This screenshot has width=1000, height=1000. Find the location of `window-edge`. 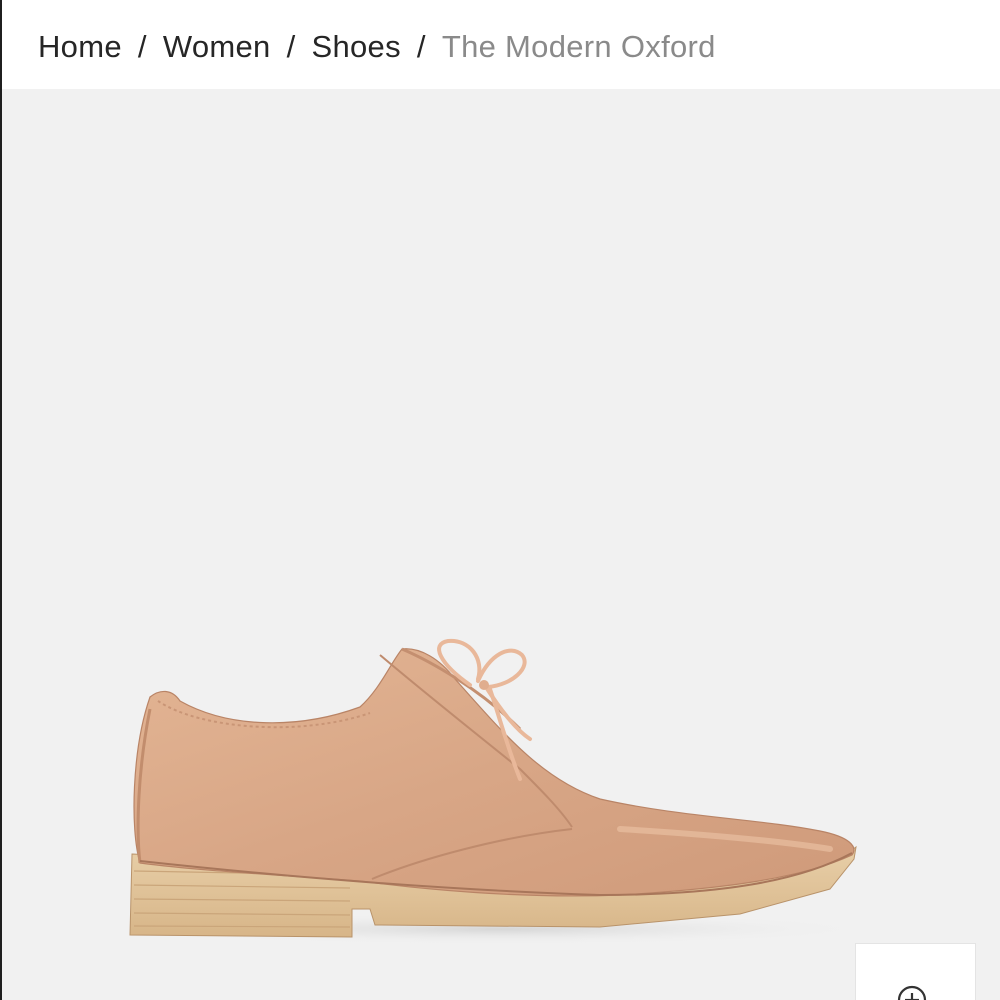

window-edge is located at coordinates (1, 500).